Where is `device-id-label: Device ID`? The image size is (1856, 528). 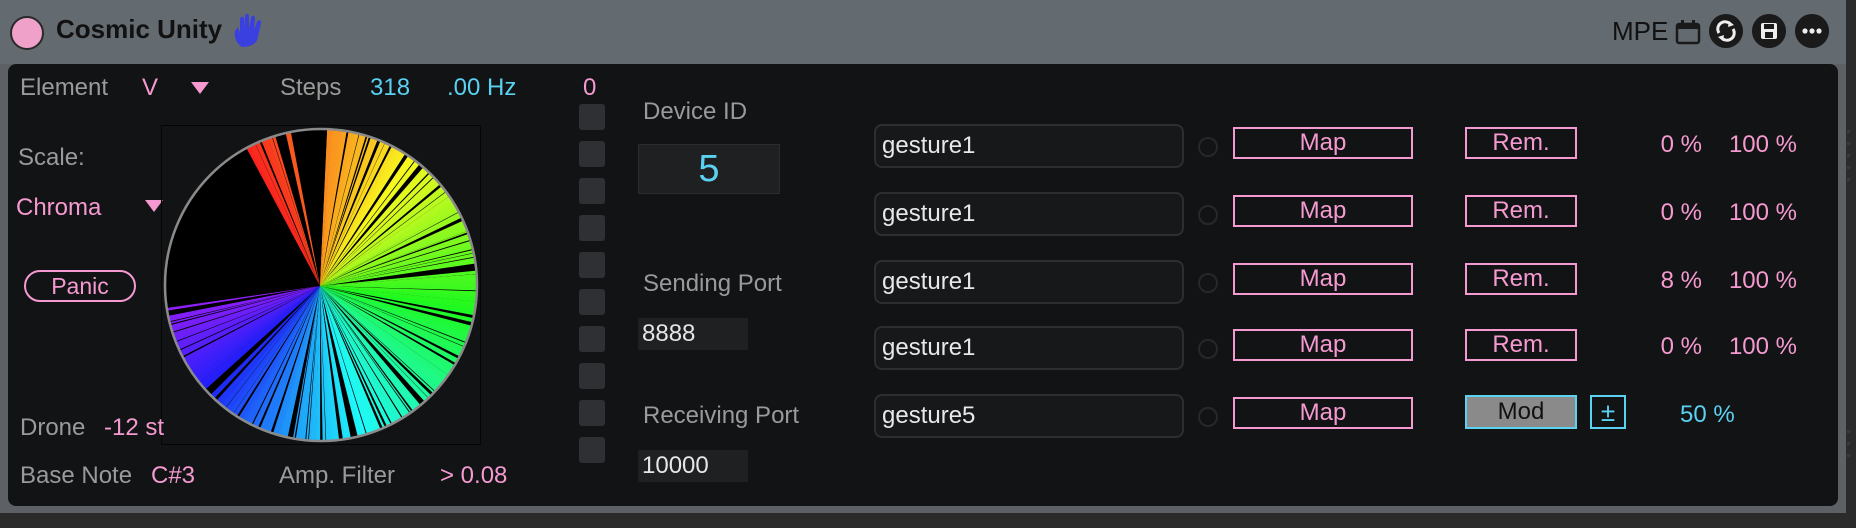 device-id-label: Device ID is located at coordinates (695, 111).